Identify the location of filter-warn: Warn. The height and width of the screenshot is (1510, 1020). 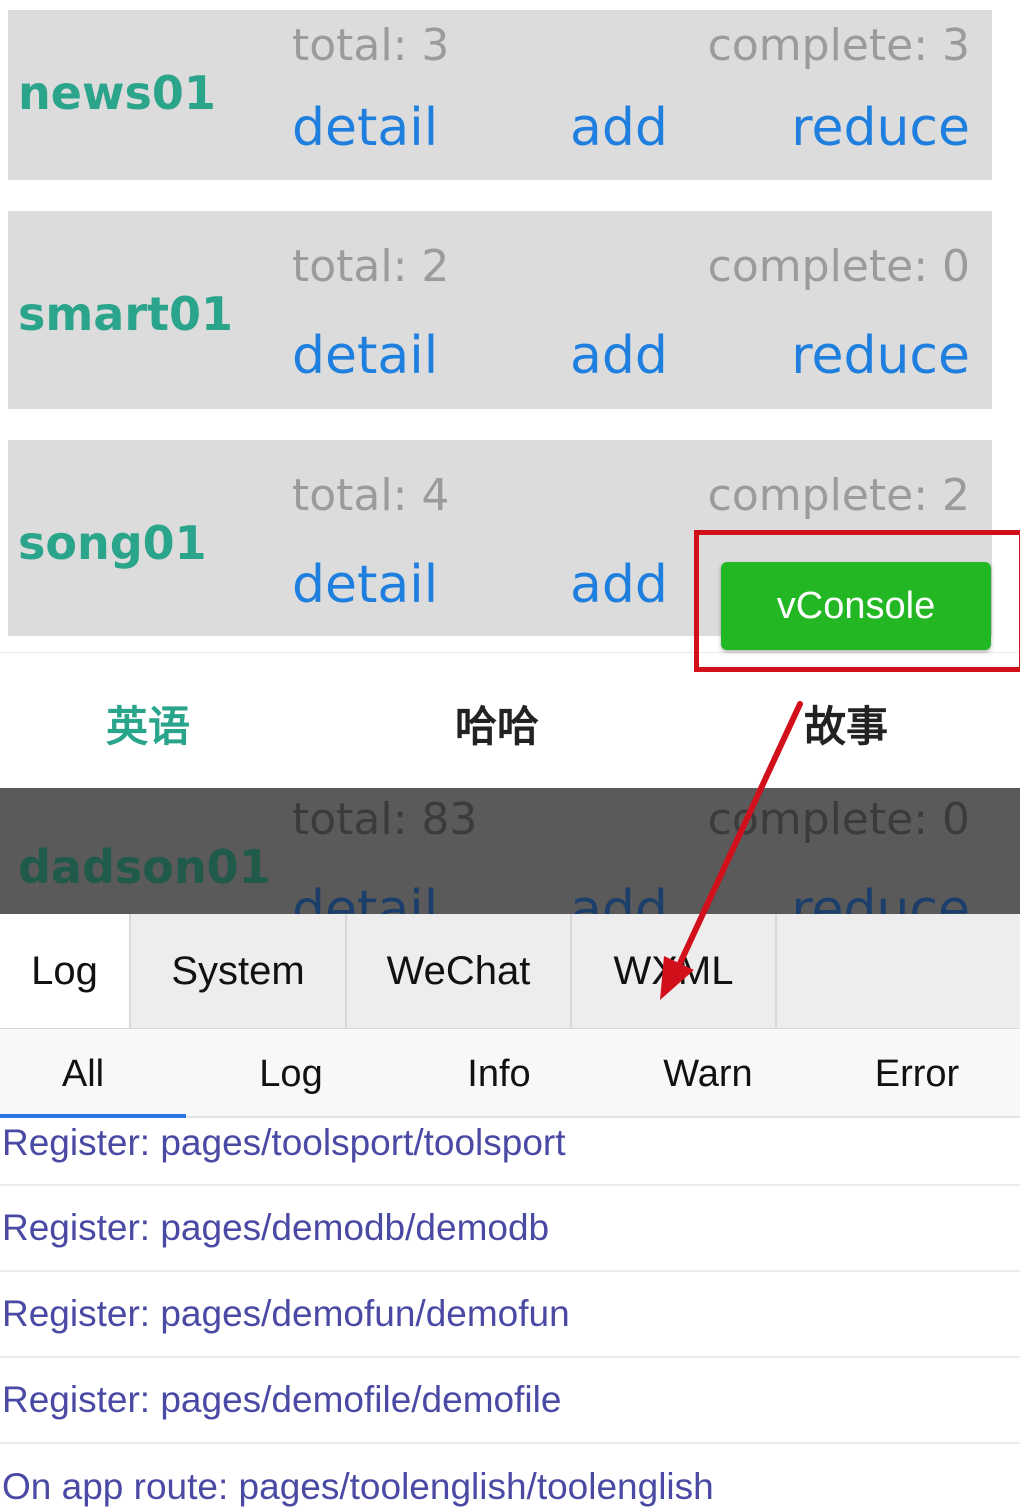
(708, 1074).